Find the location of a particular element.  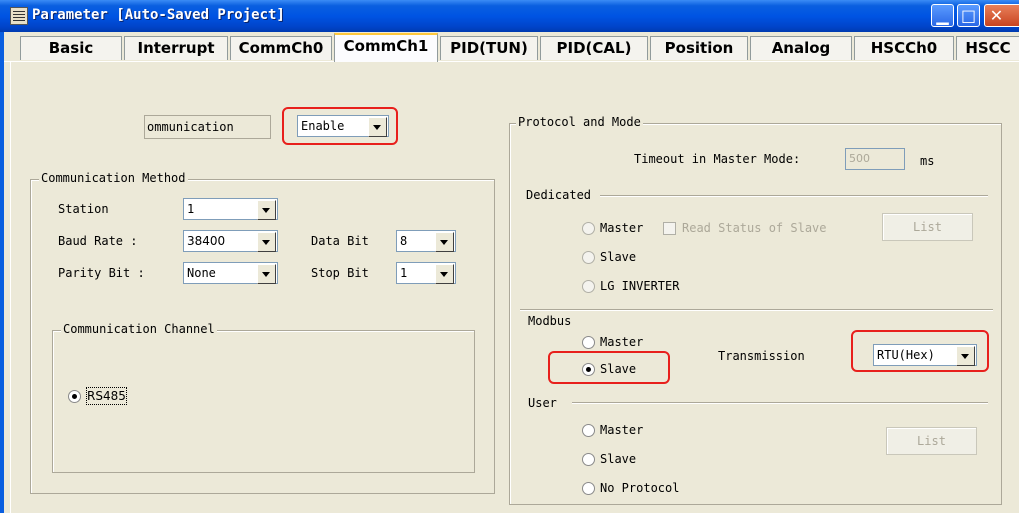

user-separator is located at coordinates (780, 403).